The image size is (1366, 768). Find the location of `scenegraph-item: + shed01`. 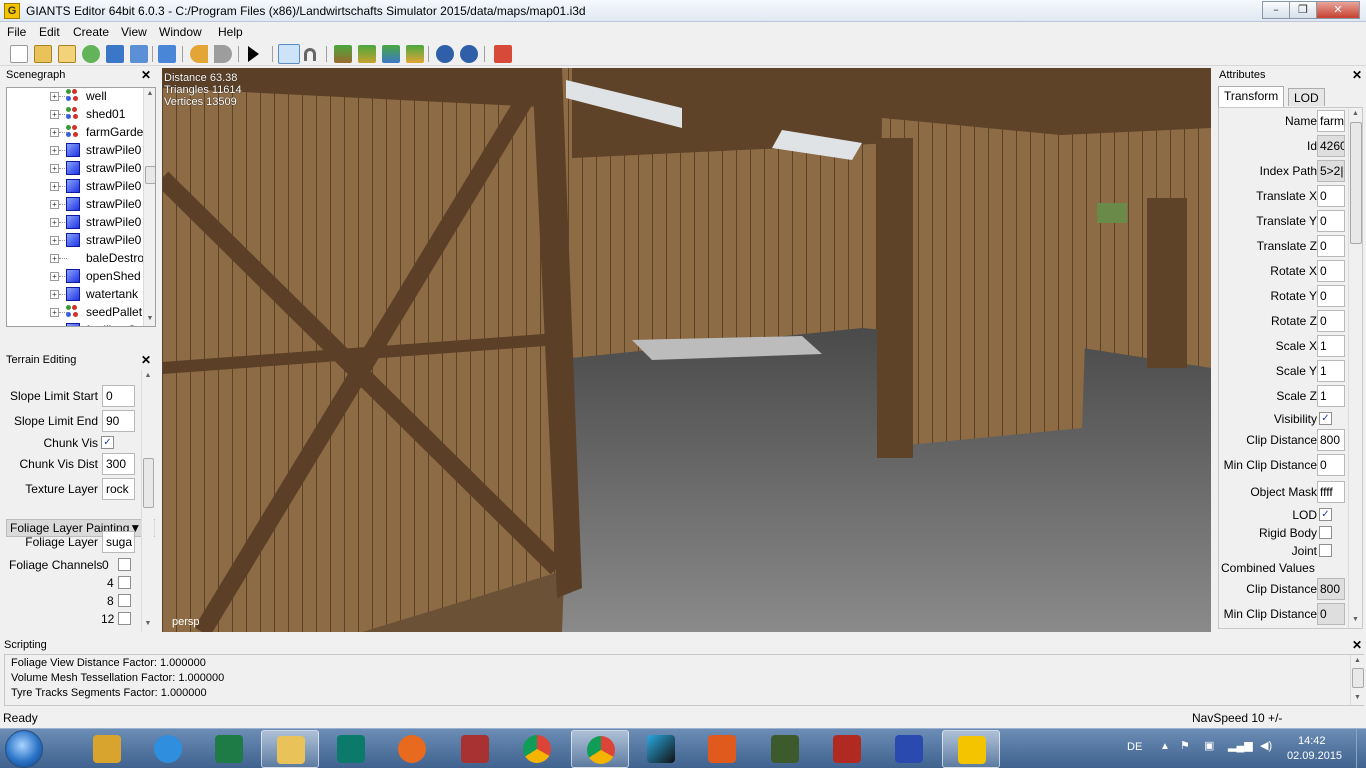

scenegraph-item: + shed01 is located at coordinates (75, 114).